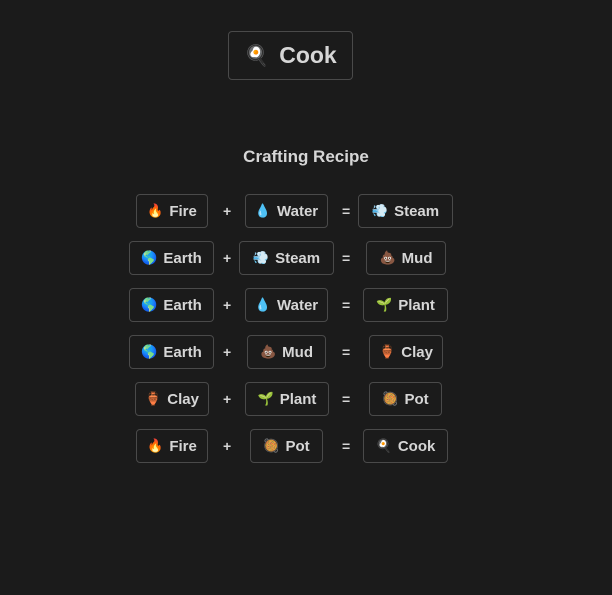  Describe the element at coordinates (416, 305) in the screenshot. I see `result-label: Plant` at that location.